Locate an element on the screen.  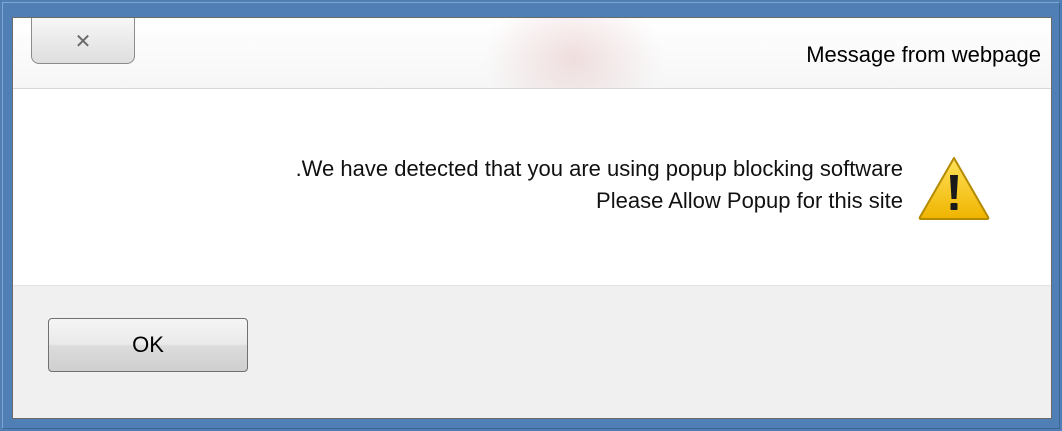
titlebar-watermark is located at coordinates (573, 53).